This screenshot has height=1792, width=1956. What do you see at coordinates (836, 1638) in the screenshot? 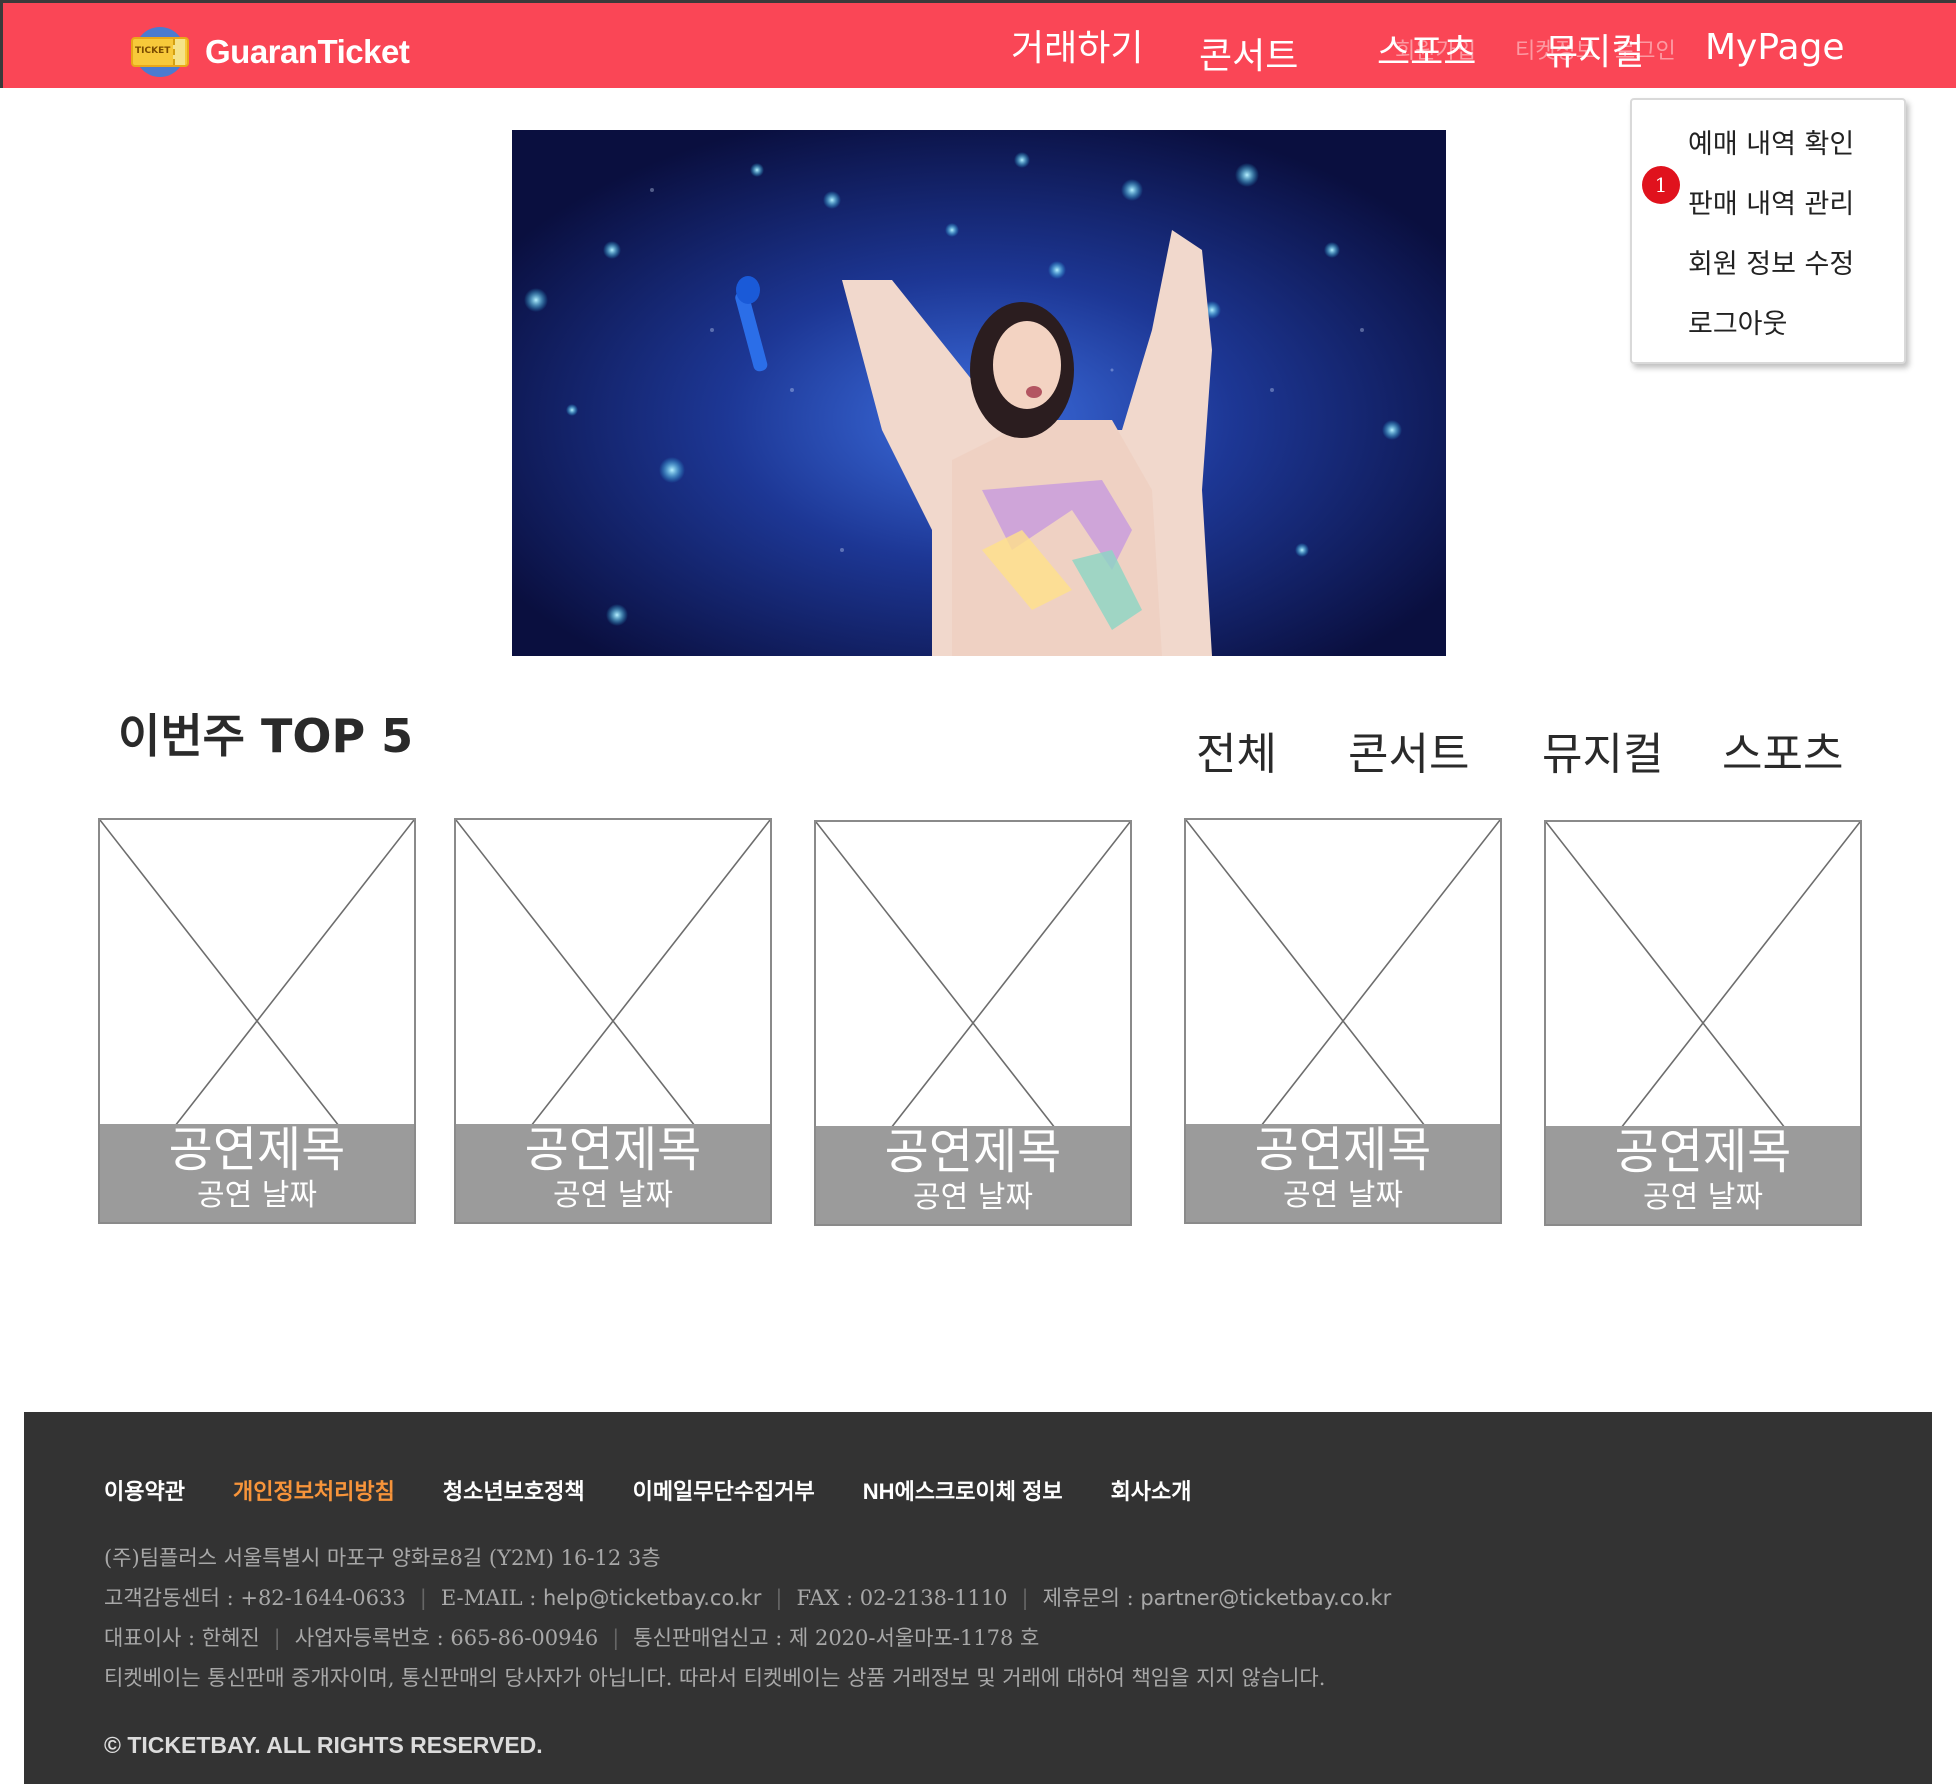
I see `footer-mail-order: 통신판매업신고 : 제 2020-서울마포-1178 호` at bounding box center [836, 1638].